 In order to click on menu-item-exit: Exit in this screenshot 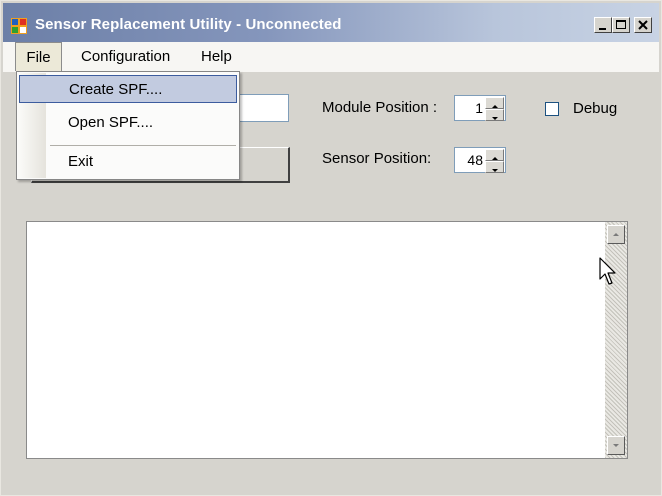, I will do `click(128, 162)`.